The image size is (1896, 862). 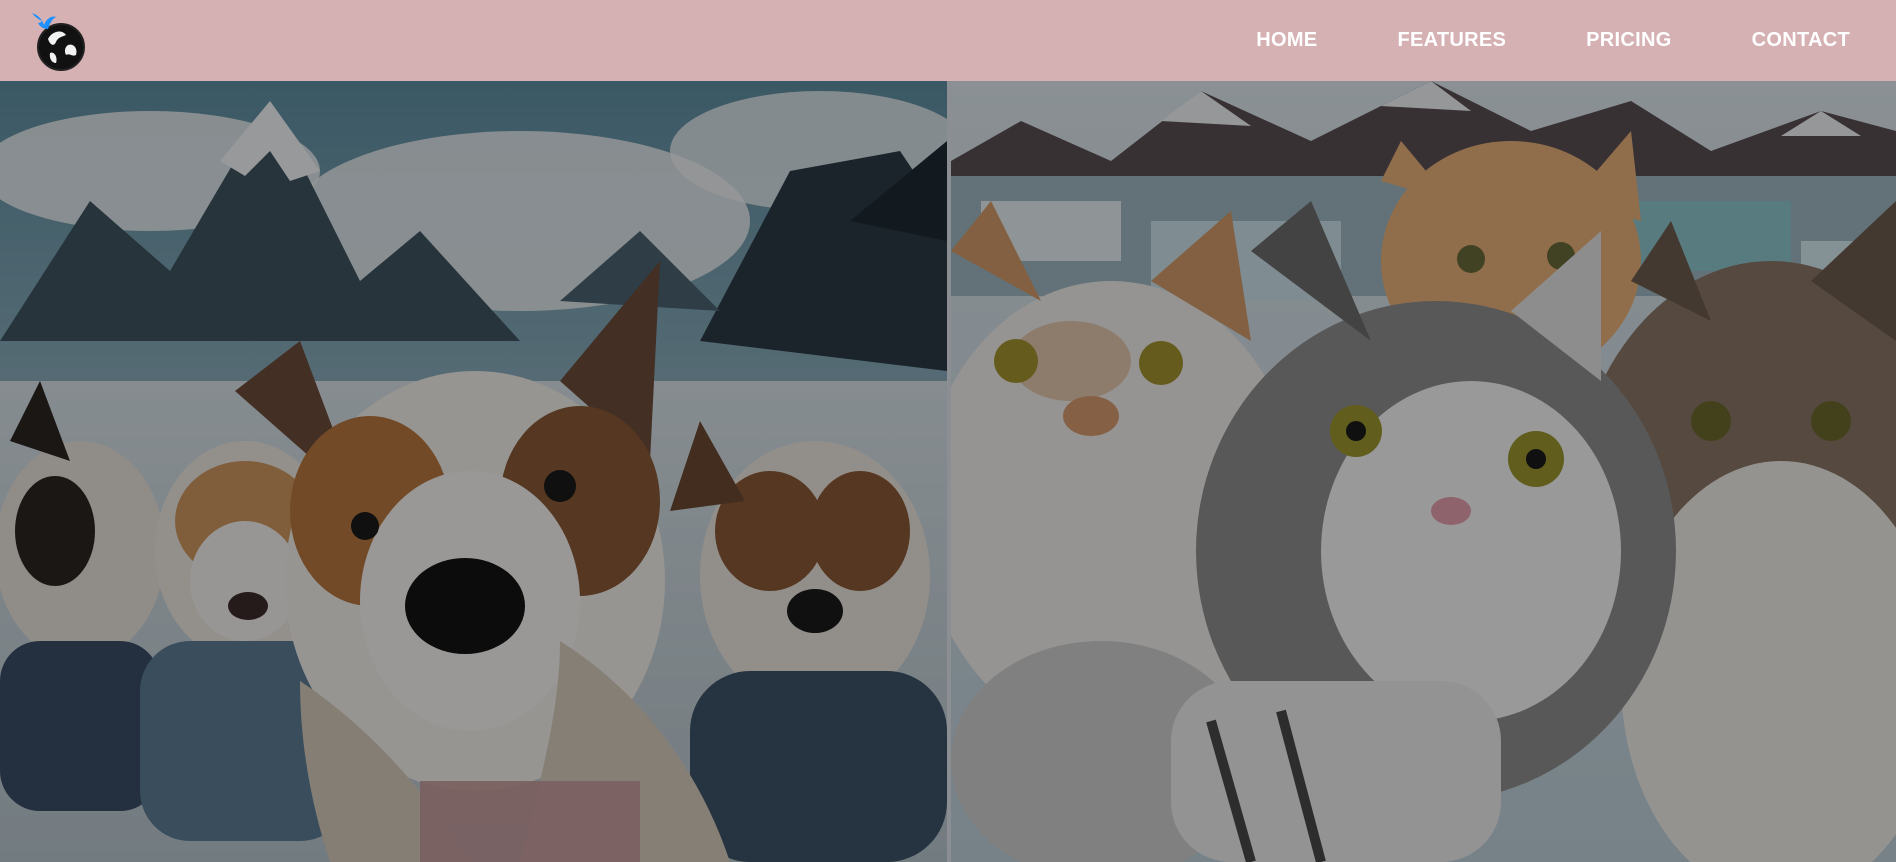 I want to click on main-navigation: HOME FEATURES PRICING CONTACT, so click(x=1513, y=40).